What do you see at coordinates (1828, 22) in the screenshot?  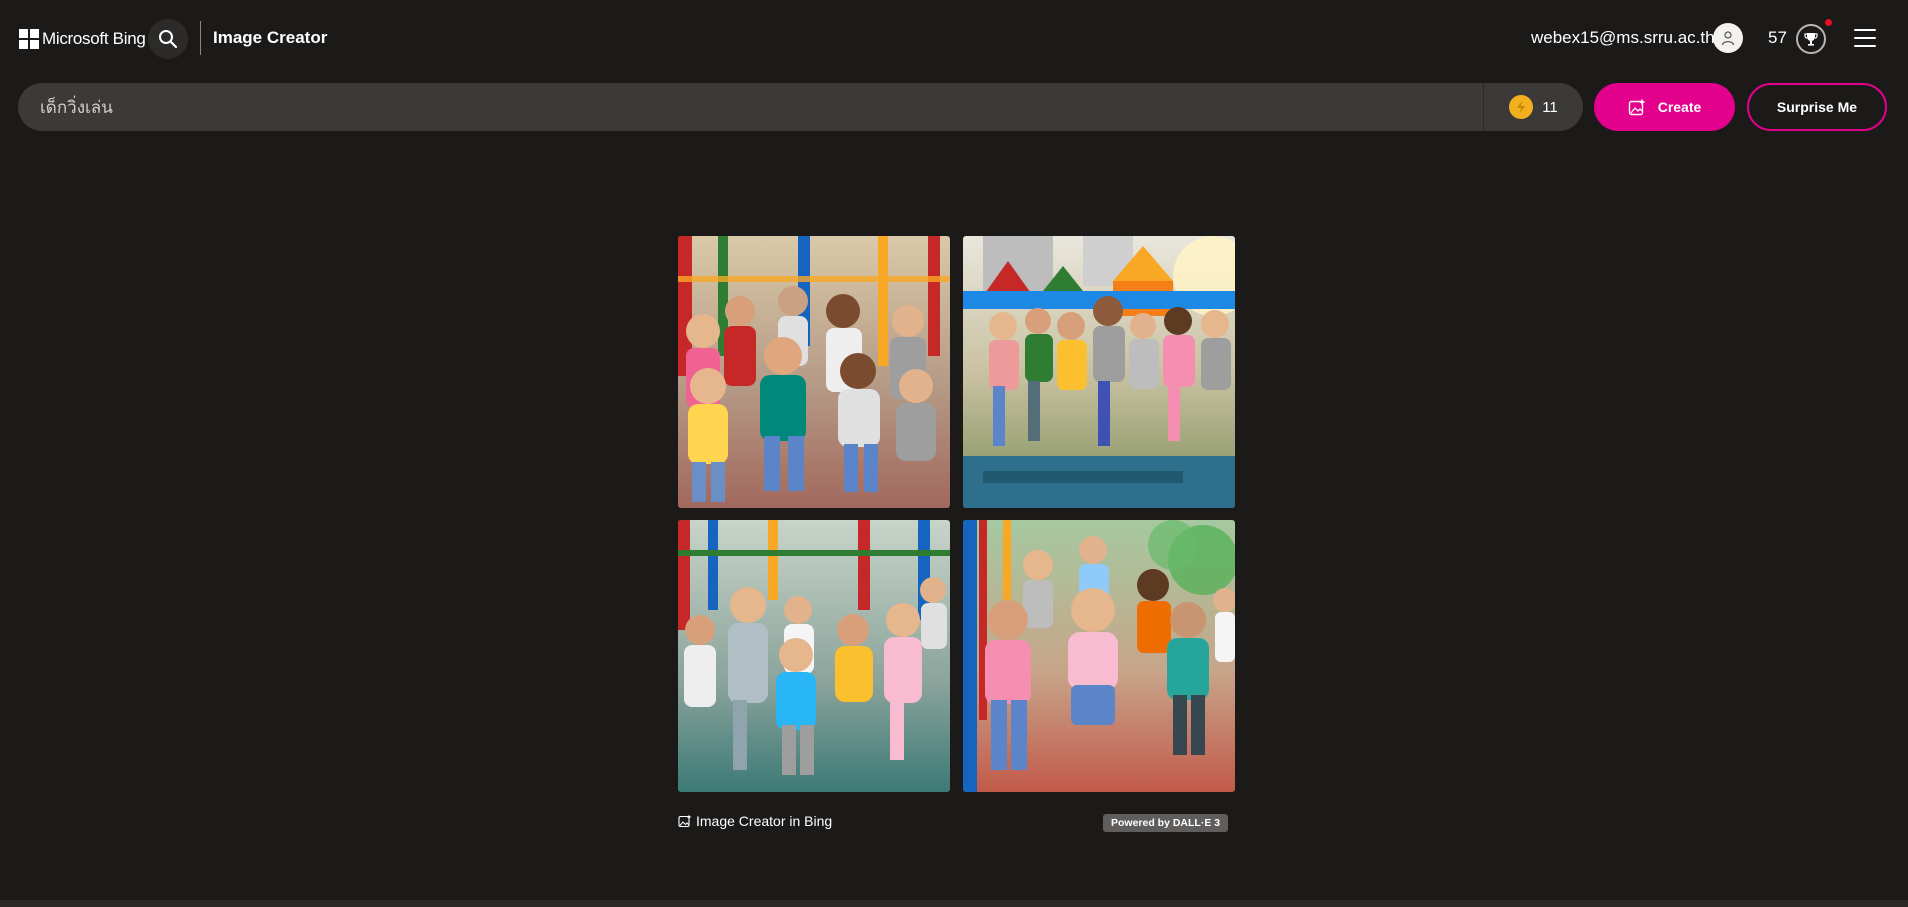 I see `notification-dot` at bounding box center [1828, 22].